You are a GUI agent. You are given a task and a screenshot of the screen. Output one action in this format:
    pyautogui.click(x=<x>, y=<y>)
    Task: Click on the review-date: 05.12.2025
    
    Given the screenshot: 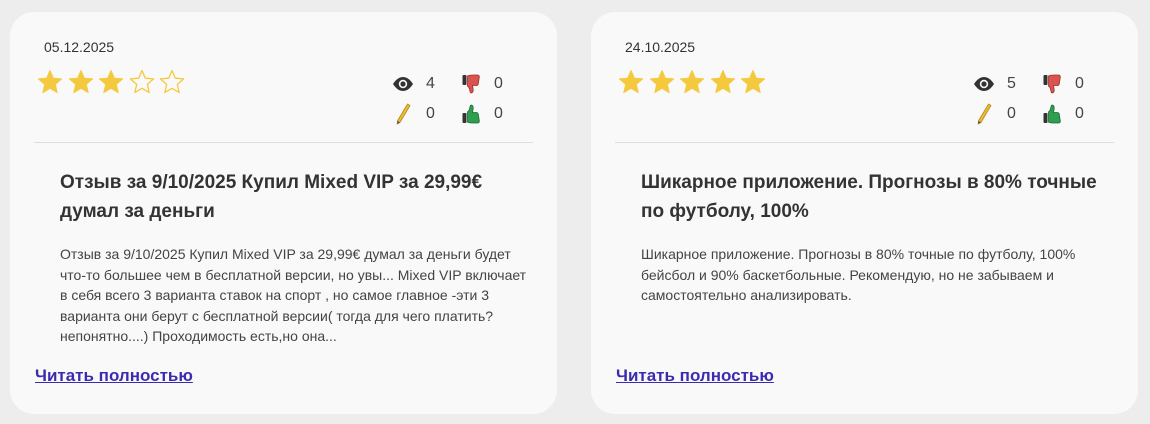 What is the action you would take?
    pyautogui.click(x=79, y=47)
    